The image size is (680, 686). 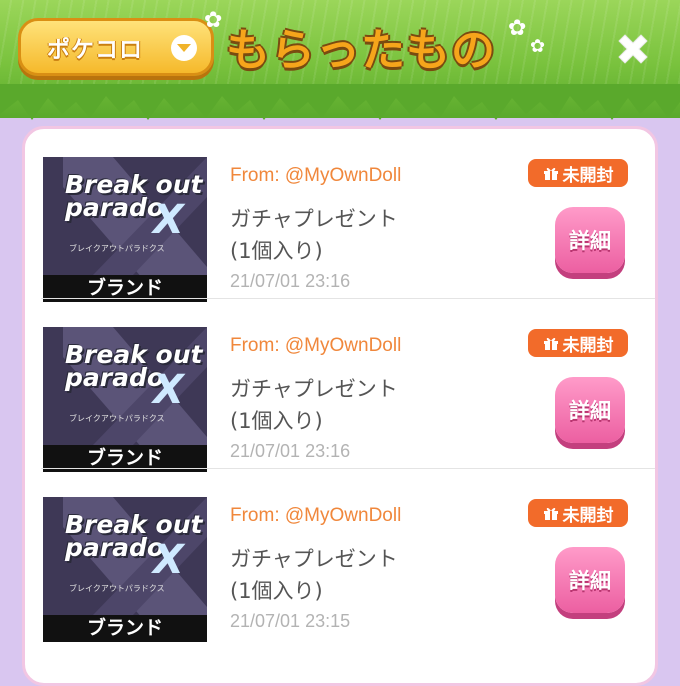 I want to click on chevron-down-icon, so click(x=184, y=48).